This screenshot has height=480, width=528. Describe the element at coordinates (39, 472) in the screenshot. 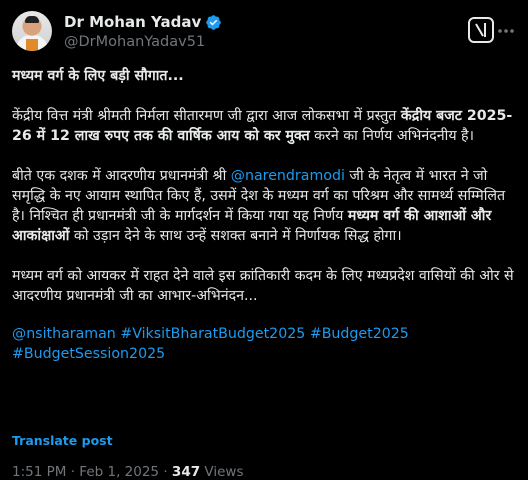

I see `post-time: 1:51 PM` at that location.